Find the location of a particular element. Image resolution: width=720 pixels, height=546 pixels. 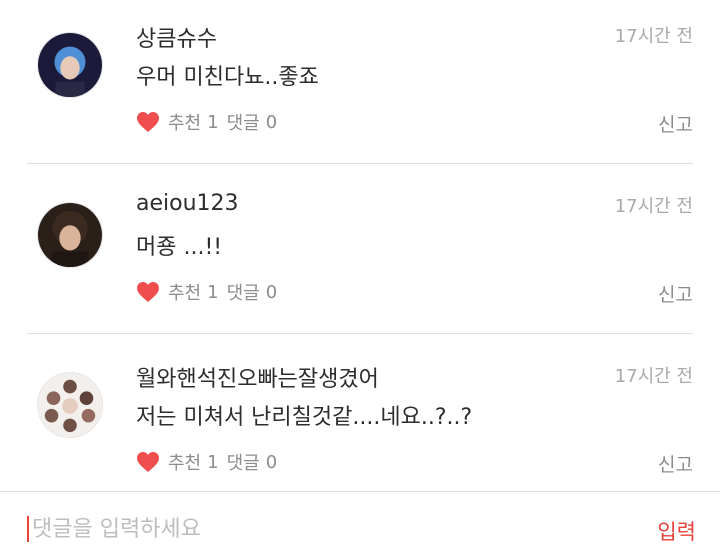

submit-button: 입력 is located at coordinates (676, 531).